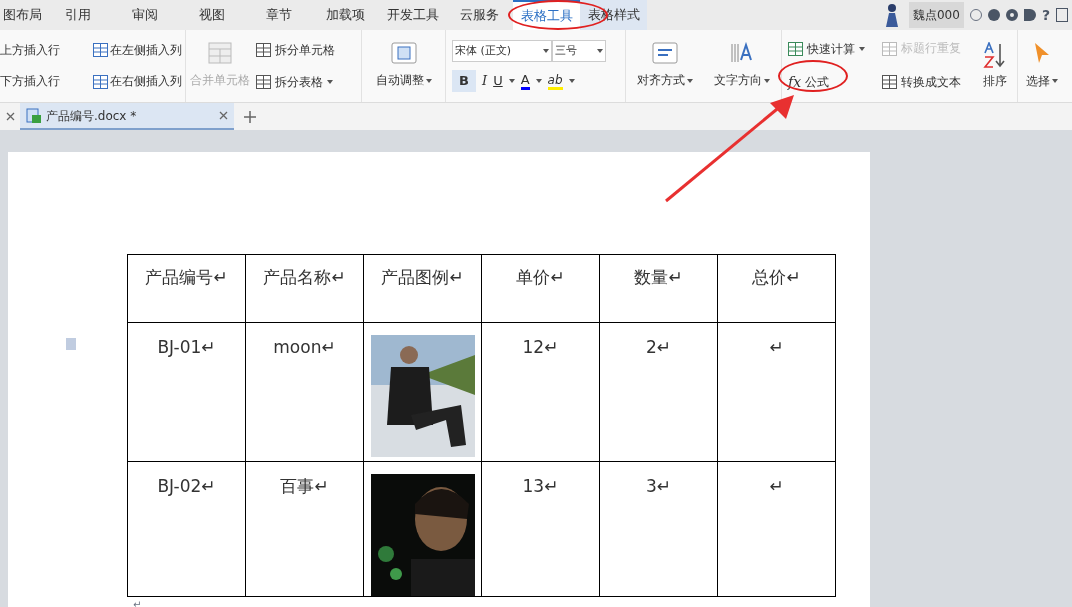 The height and width of the screenshot is (607, 1072). What do you see at coordinates (1062, 15) in the screenshot?
I see `window-icon` at bounding box center [1062, 15].